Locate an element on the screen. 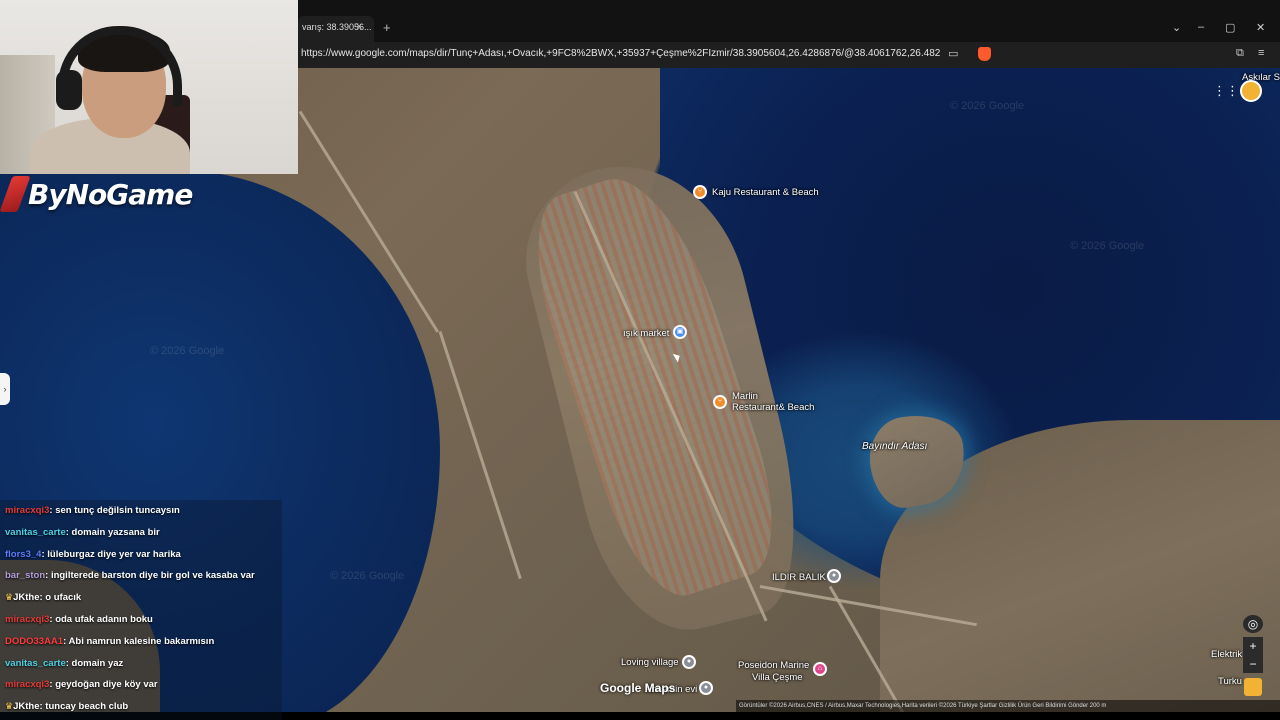 The width and height of the screenshot is (1280, 720). chat-text: domain yazsana bir is located at coordinates (115, 532).